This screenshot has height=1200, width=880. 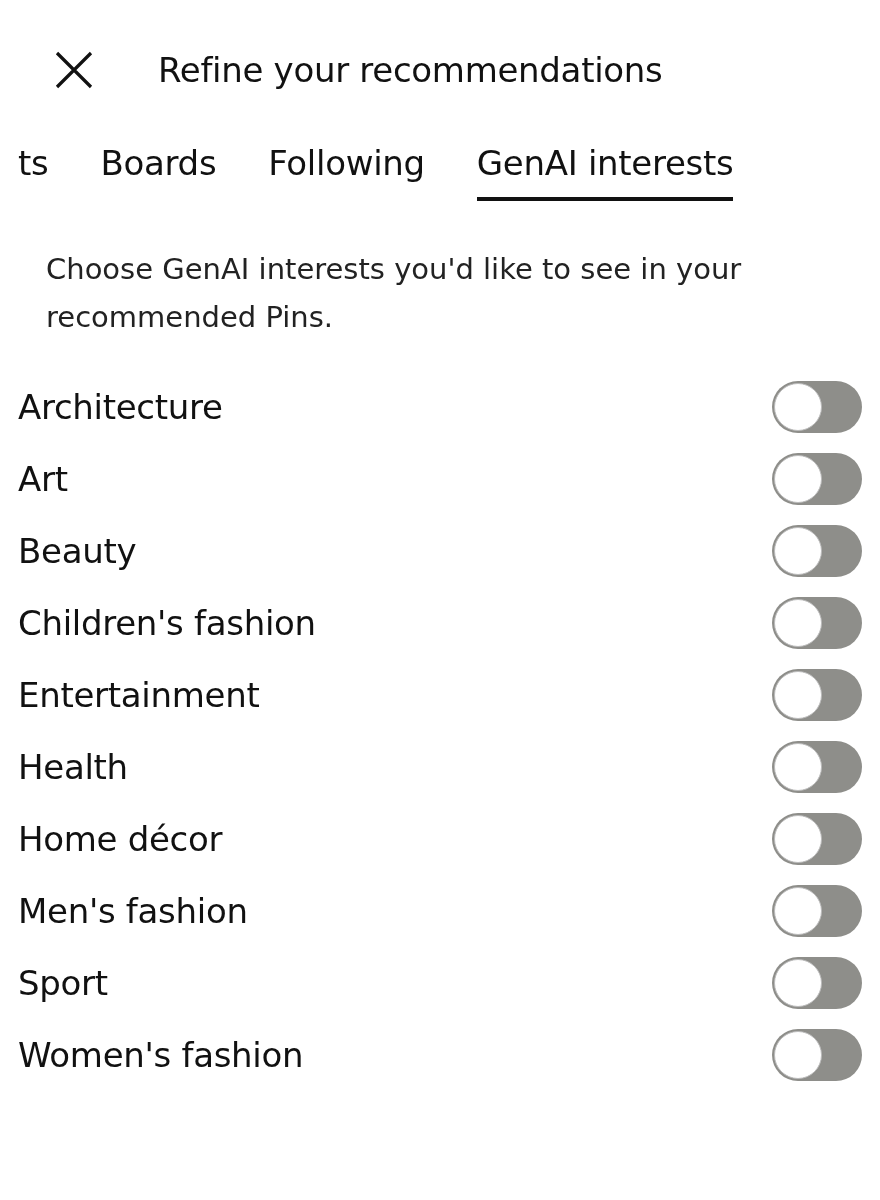 I want to click on interest-label: Sport, so click(x=63, y=983).